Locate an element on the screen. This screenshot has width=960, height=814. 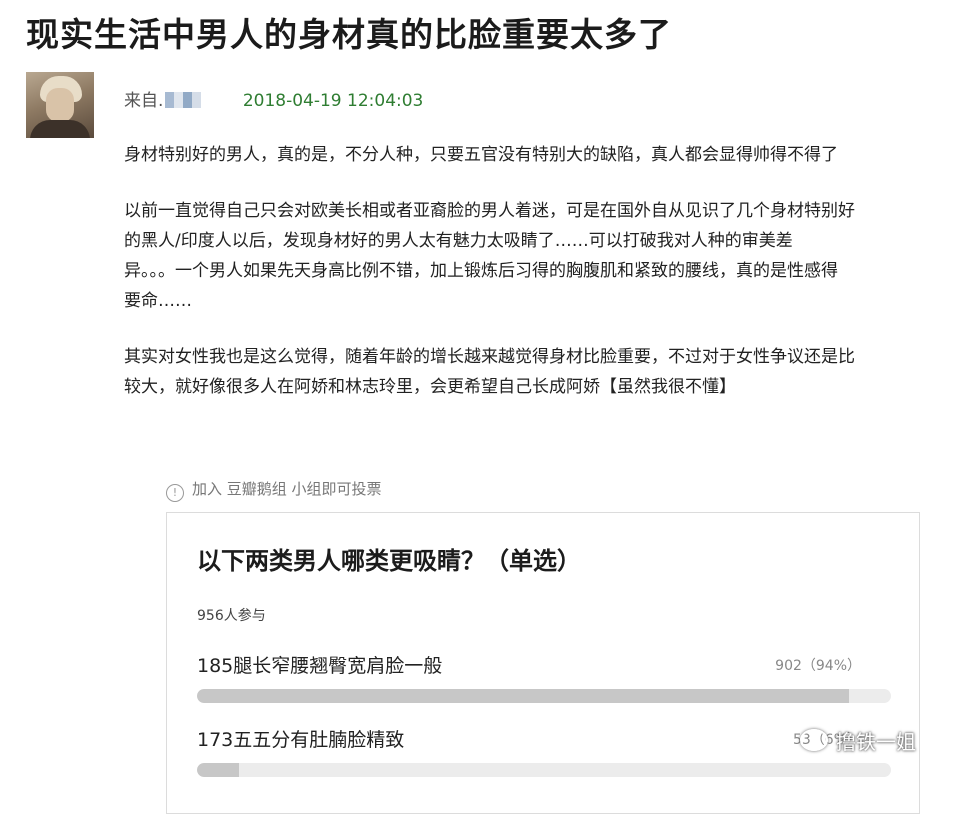
post-timestamp: 2018-04-19 12:04:03 is located at coordinates (333, 101).